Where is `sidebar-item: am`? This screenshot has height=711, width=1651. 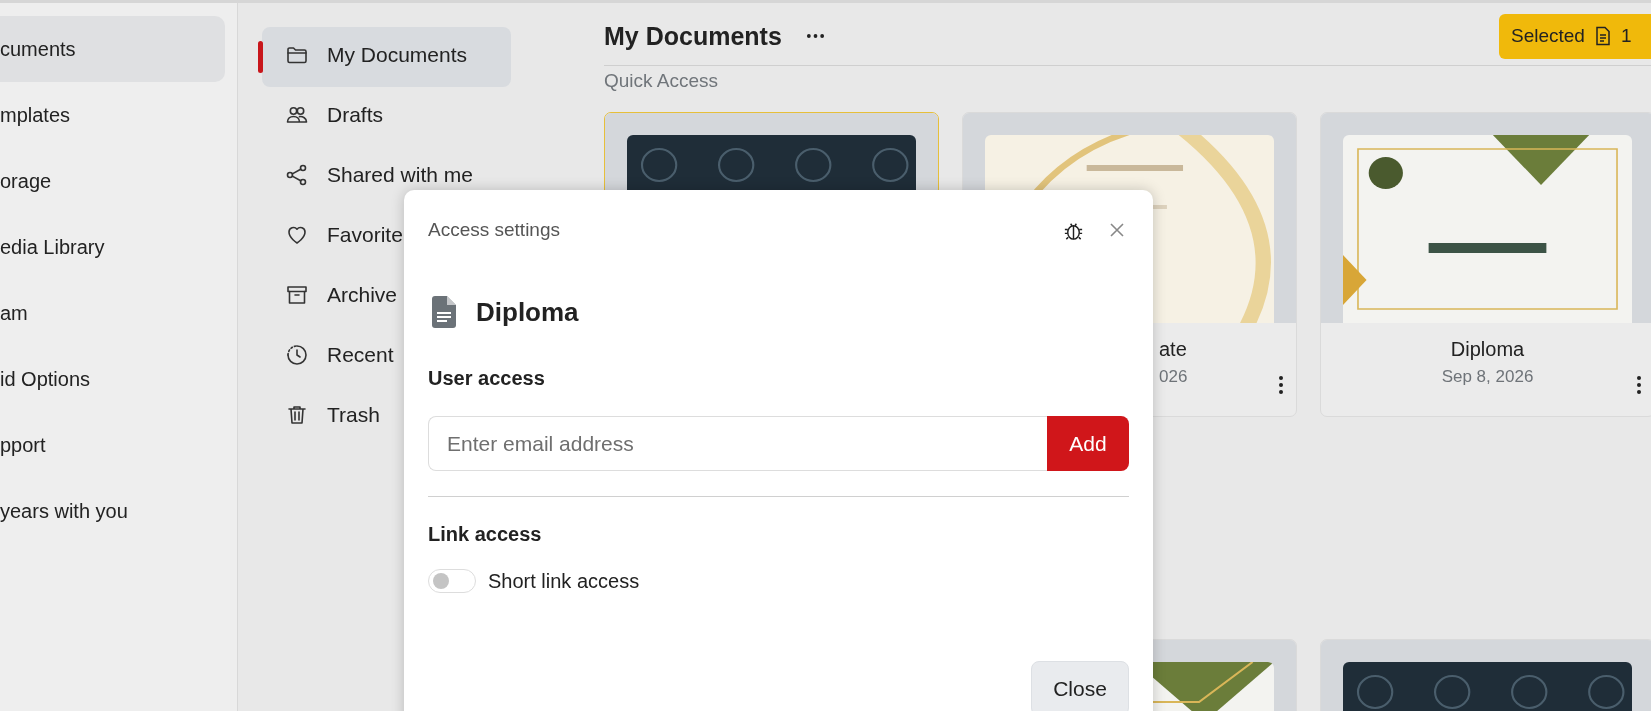
sidebar-item: am is located at coordinates (112, 313).